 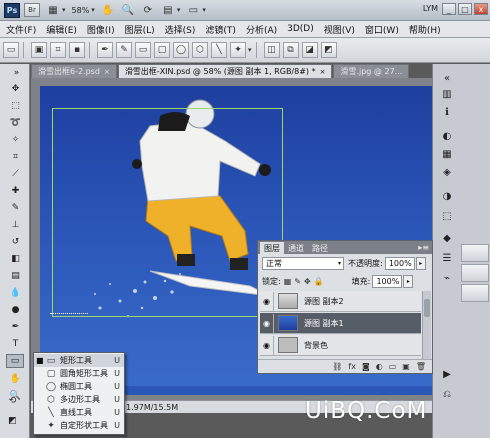 I want to click on maximize-button: □, so click(x=465, y=9).